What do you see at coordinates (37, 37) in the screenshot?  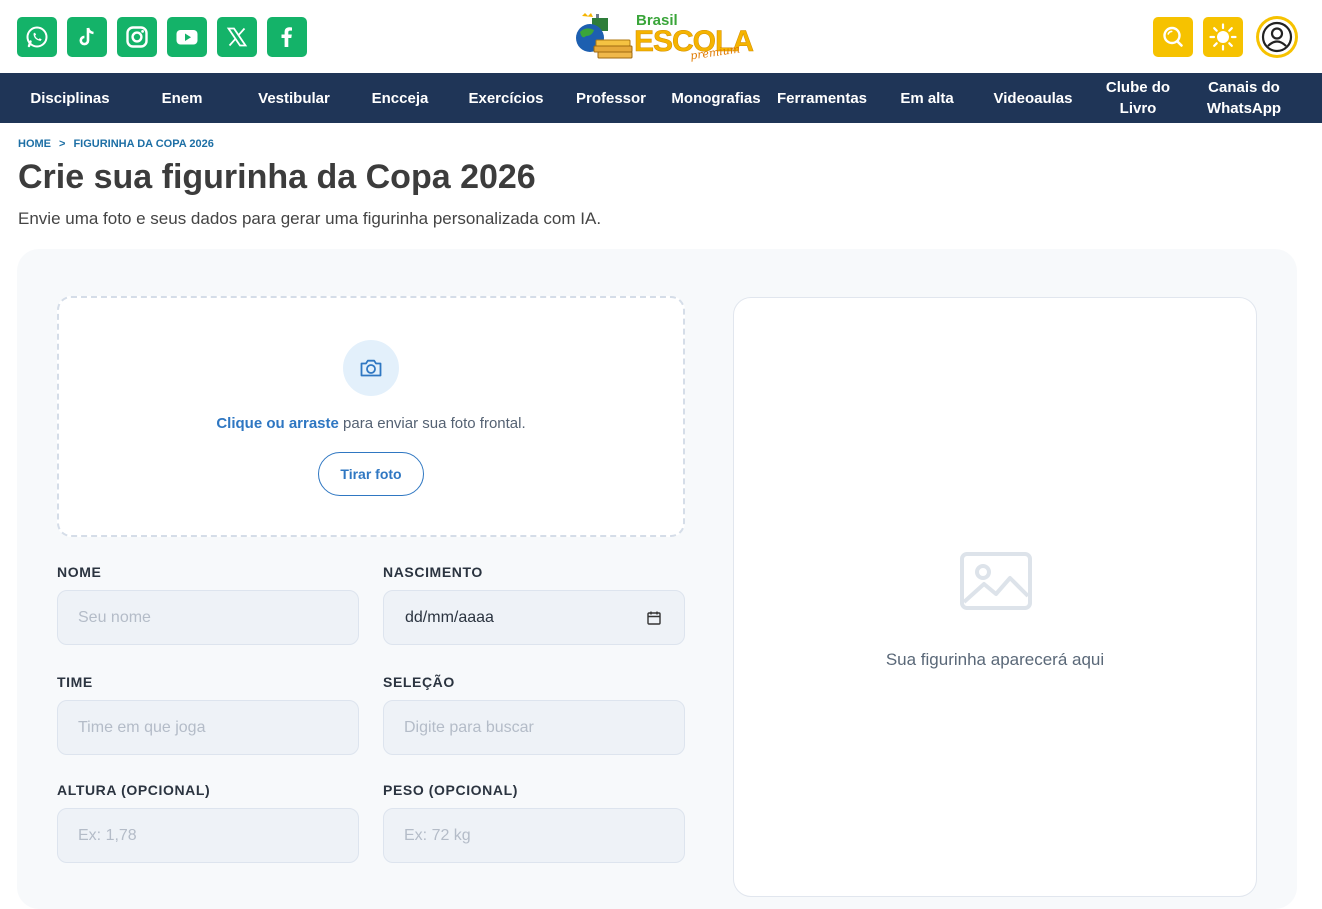 I see `whatsapp-icon` at bounding box center [37, 37].